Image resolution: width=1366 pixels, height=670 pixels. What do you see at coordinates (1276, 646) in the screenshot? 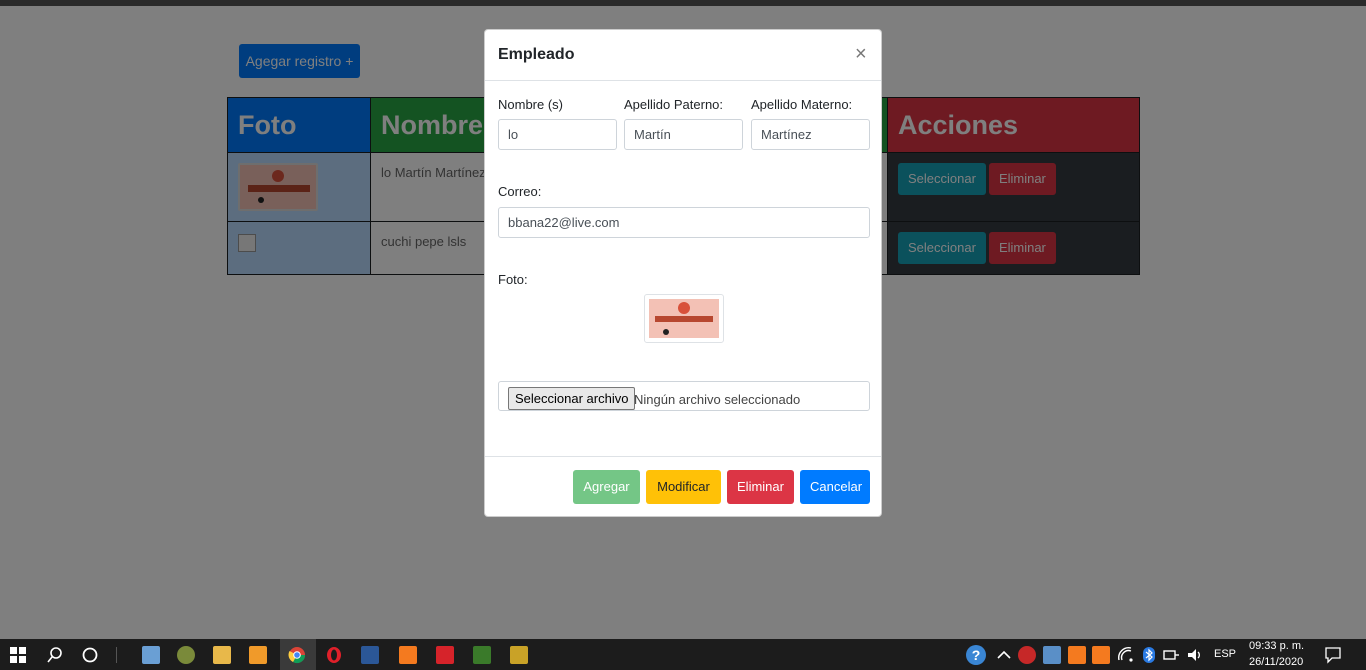
I see `clock-time: 09:33 p. m.` at bounding box center [1276, 646].